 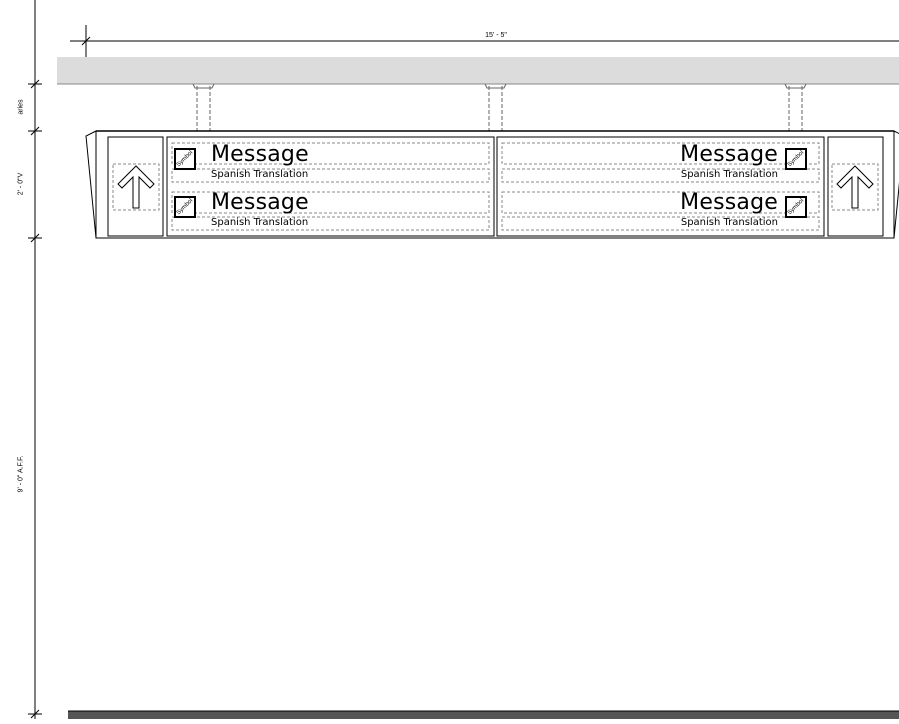 I want to click on hanger-right, so click(x=795, y=107).